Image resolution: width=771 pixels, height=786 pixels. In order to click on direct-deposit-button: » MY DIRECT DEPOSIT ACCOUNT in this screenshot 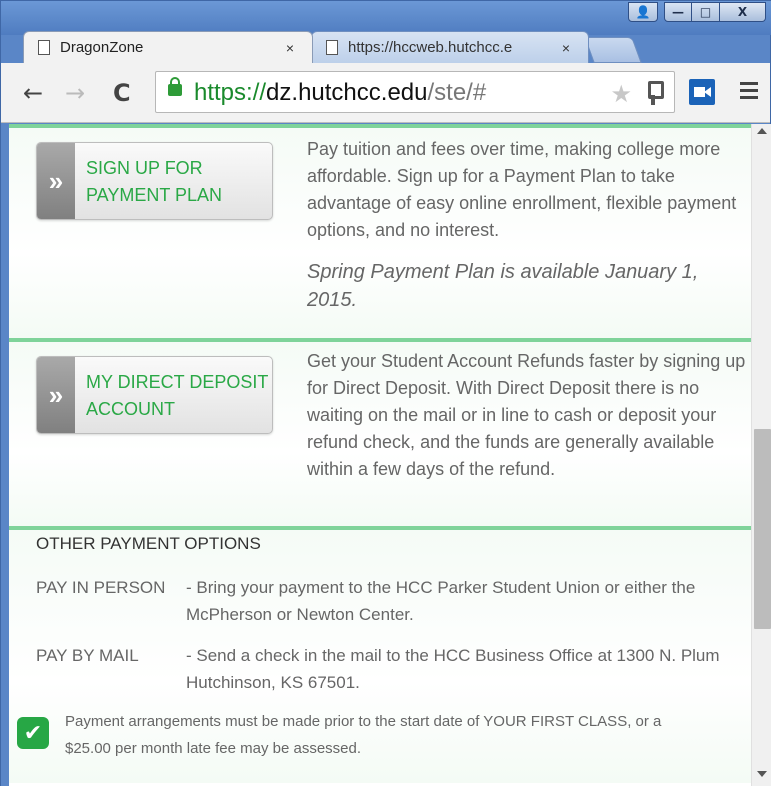, I will do `click(154, 395)`.